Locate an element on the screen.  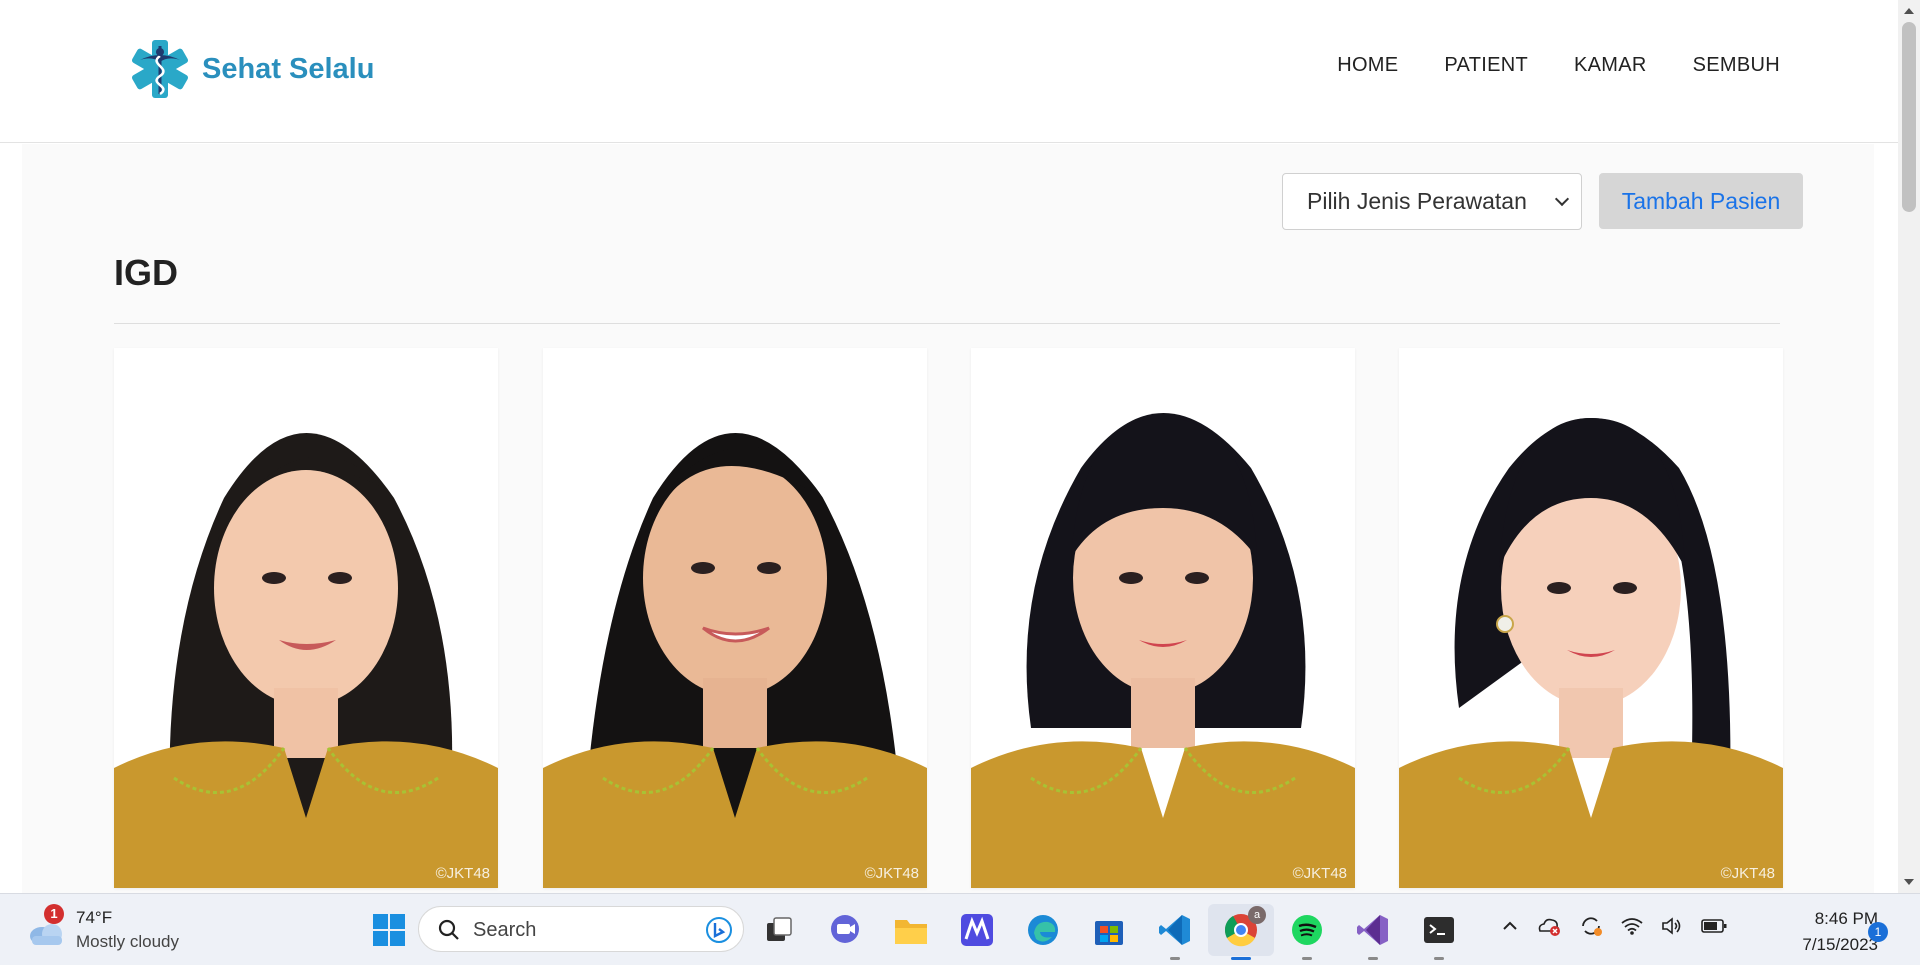
vscode-button is located at coordinates (1175, 932).